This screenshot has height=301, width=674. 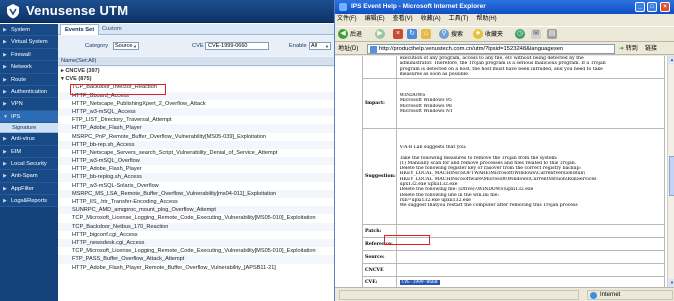 What do you see at coordinates (379, 270) in the screenshot?
I see `field-label: CNCVE` at bounding box center [379, 270].